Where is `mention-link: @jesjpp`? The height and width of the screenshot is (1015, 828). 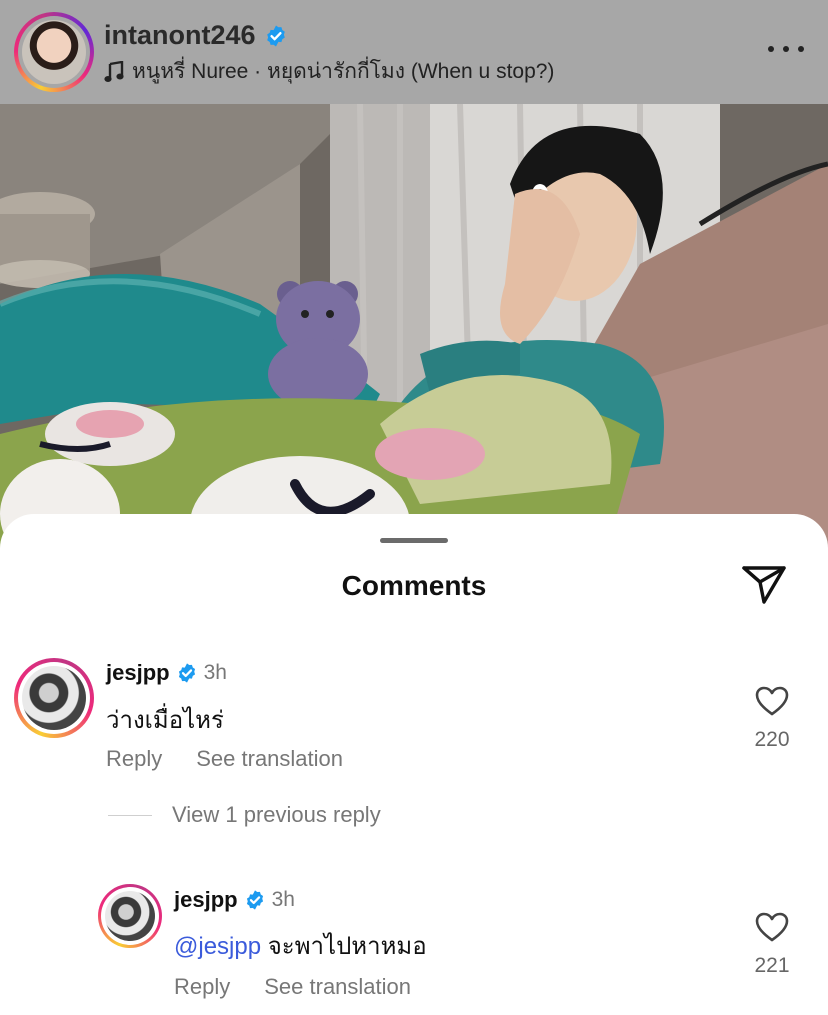 mention-link: @jesjpp is located at coordinates (217, 946).